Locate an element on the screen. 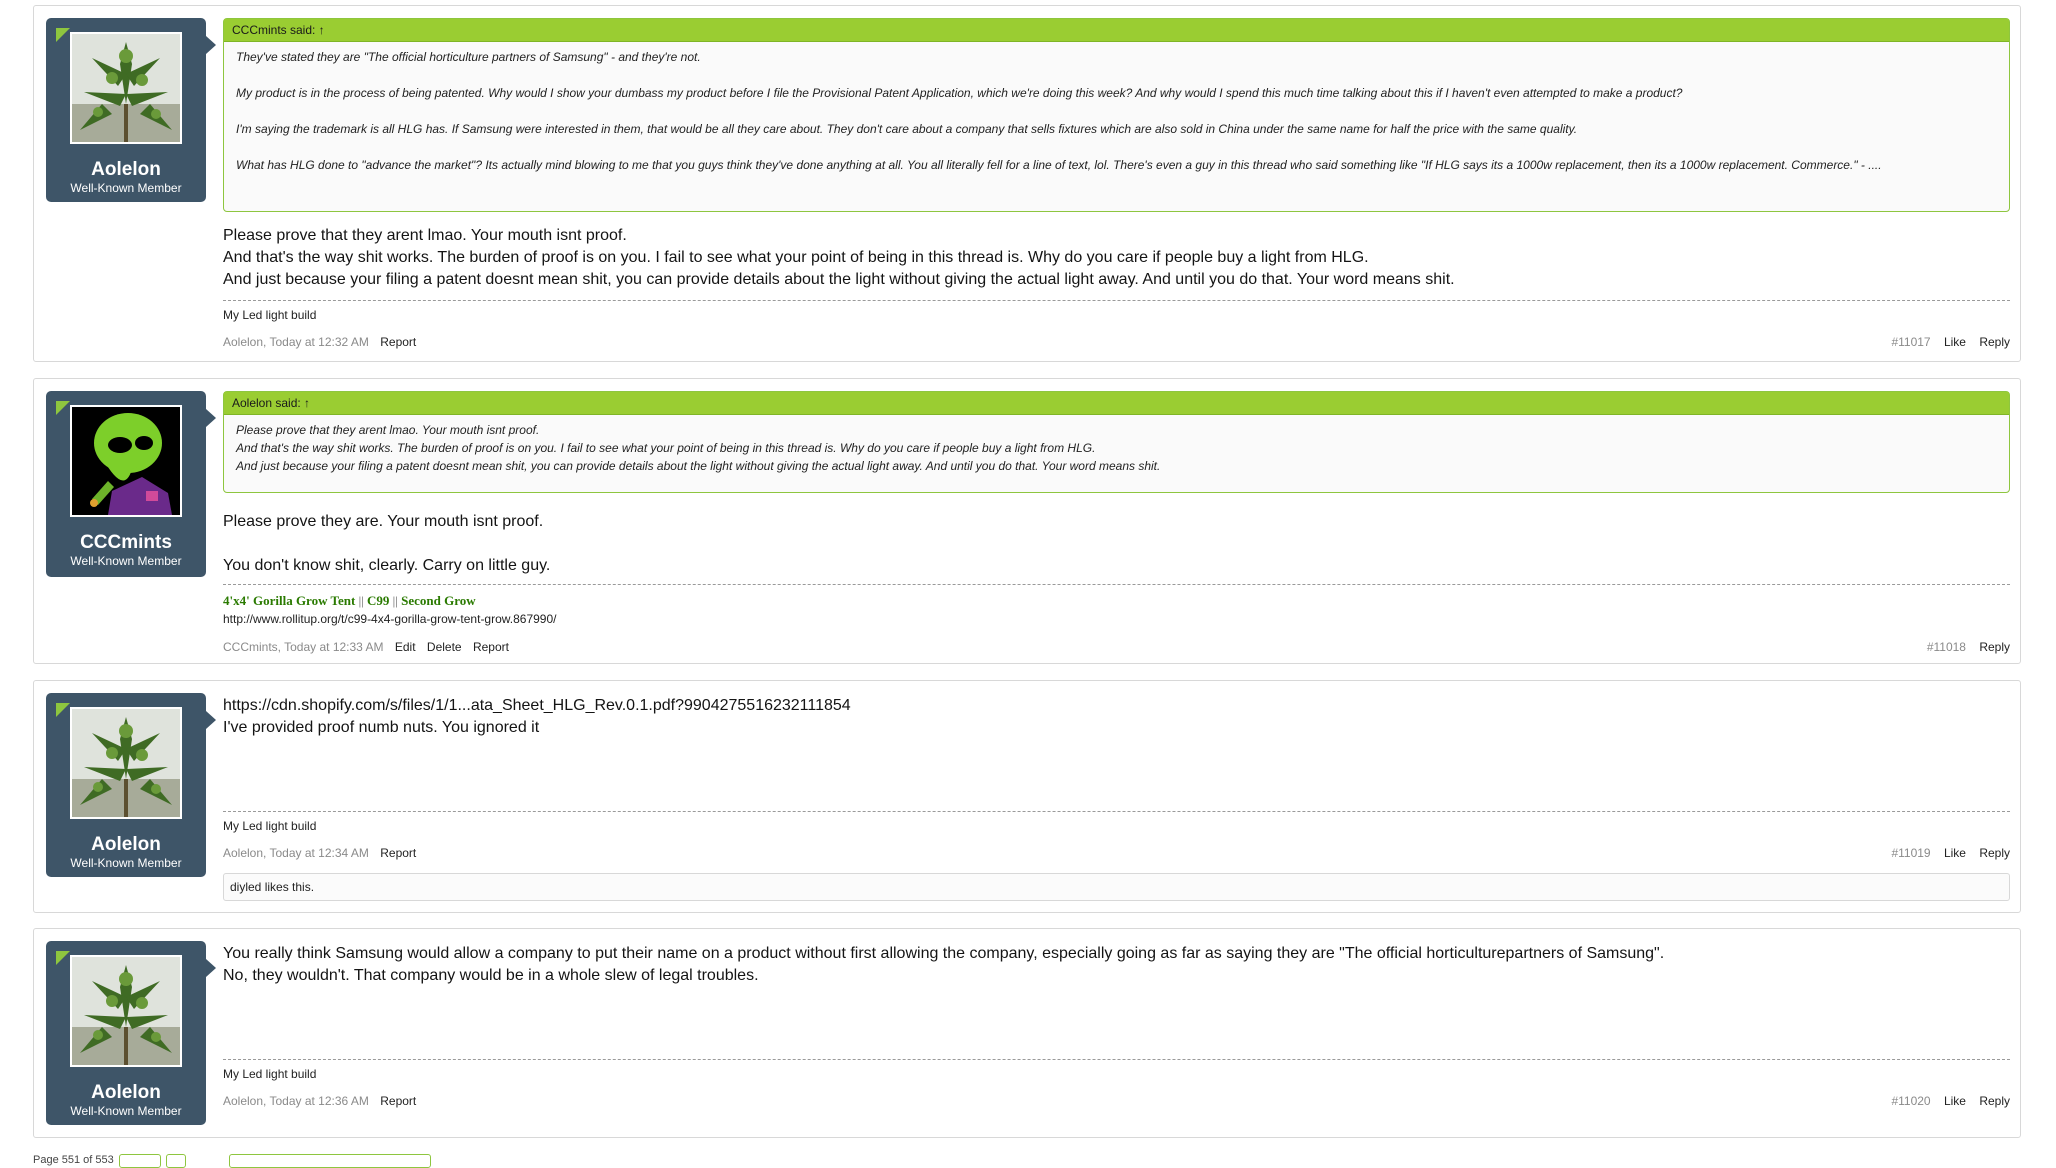 This screenshot has height=1168, width=2056. user-info-block: CCCmints Well-Known Member is located at coordinates (131, 484).